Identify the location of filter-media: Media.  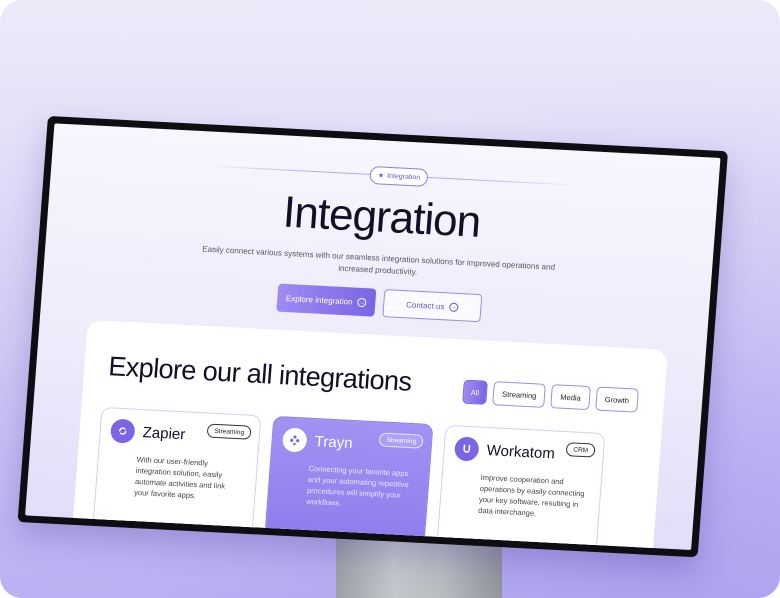
(570, 397).